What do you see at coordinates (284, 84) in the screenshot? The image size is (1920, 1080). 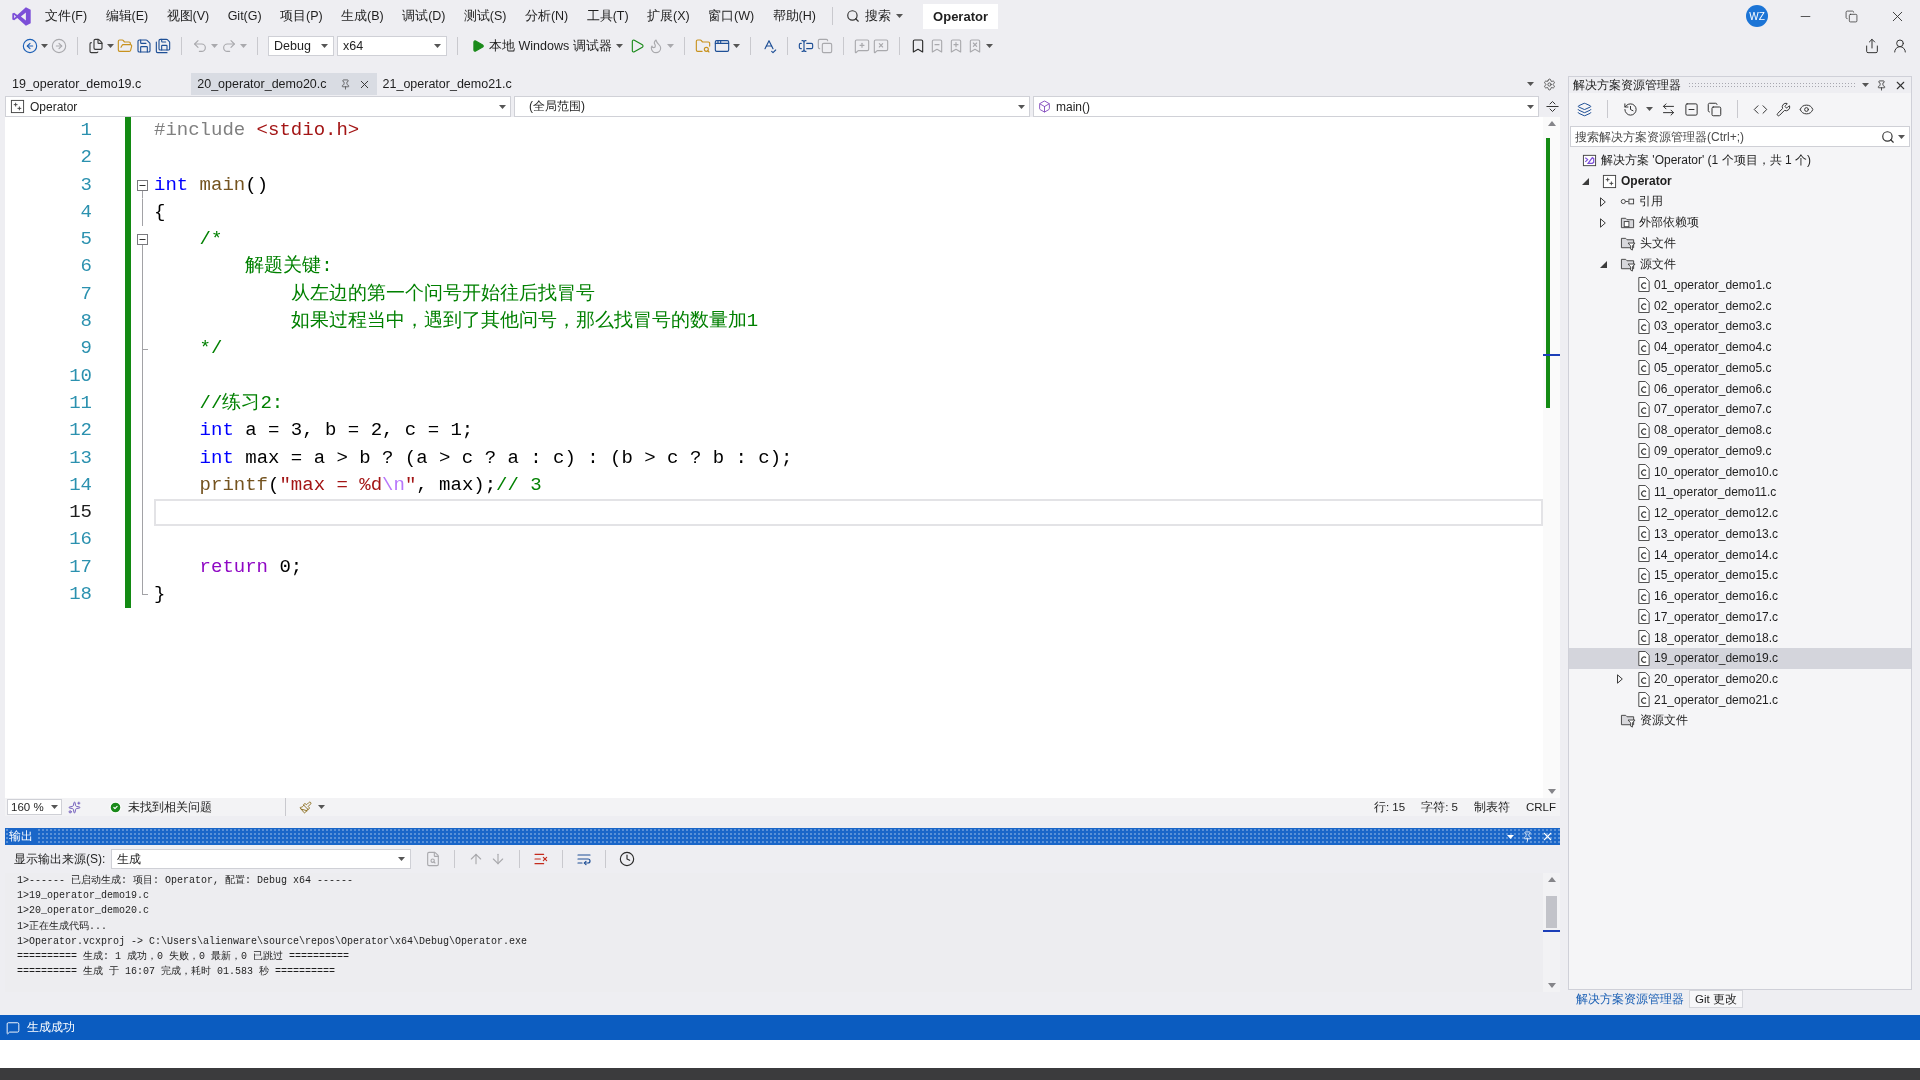 I see `document-tab: 20_operator_demo20.c` at bounding box center [284, 84].